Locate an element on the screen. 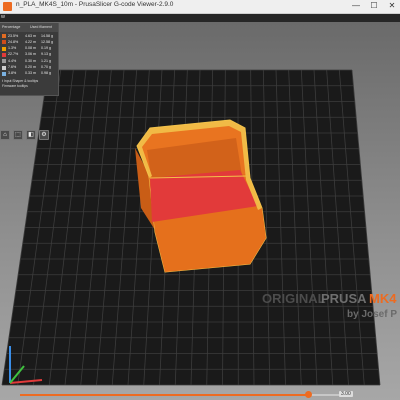  legend-pct: 3.8% is located at coordinates (12, 73).